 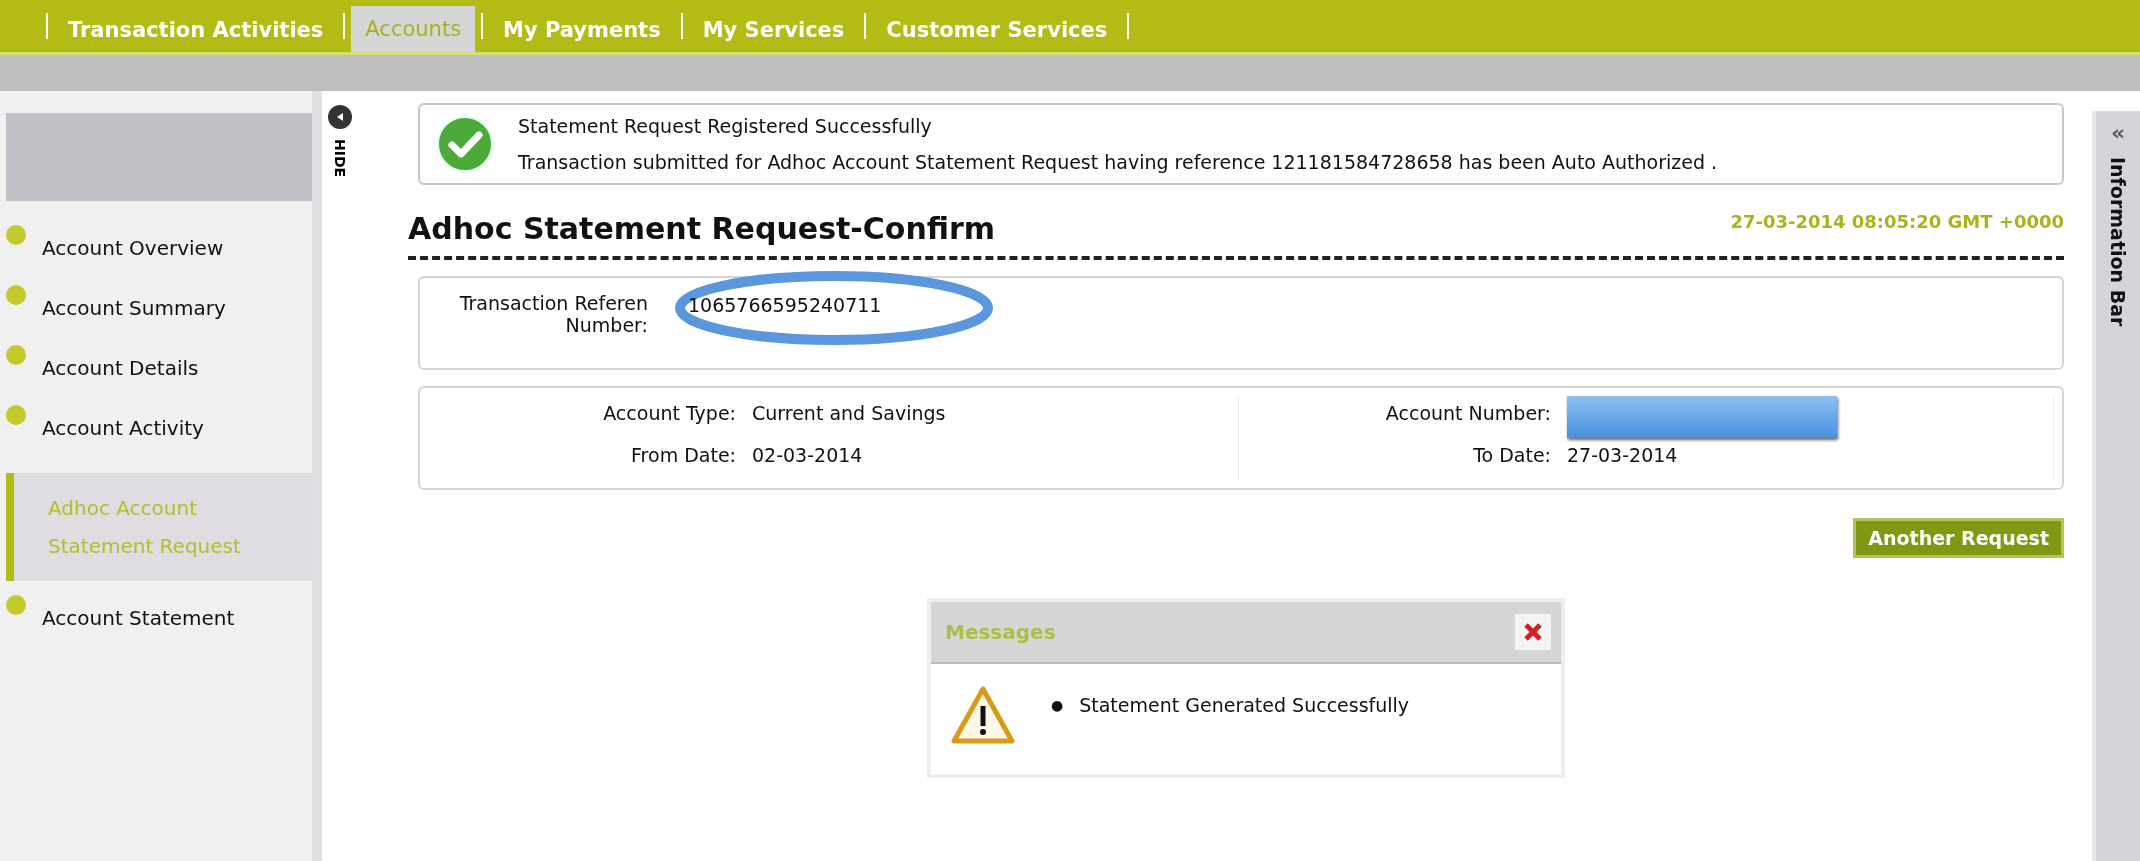 What do you see at coordinates (1897, 221) in the screenshot?
I see `timestamp: 27-03-2014 08:05:20 GMT +0000` at bounding box center [1897, 221].